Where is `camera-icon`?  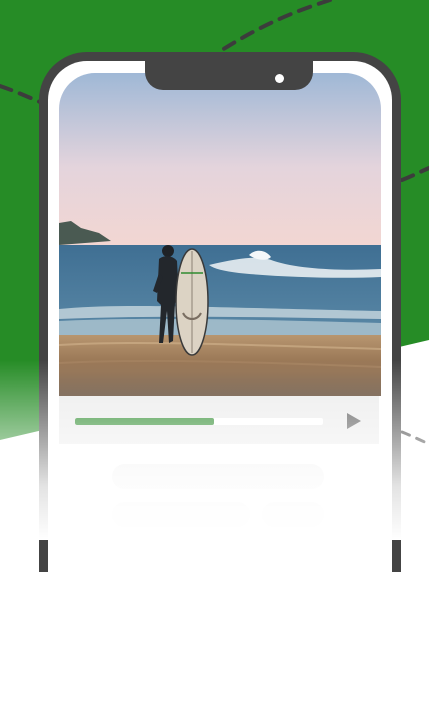
camera-icon is located at coordinates (279, 78).